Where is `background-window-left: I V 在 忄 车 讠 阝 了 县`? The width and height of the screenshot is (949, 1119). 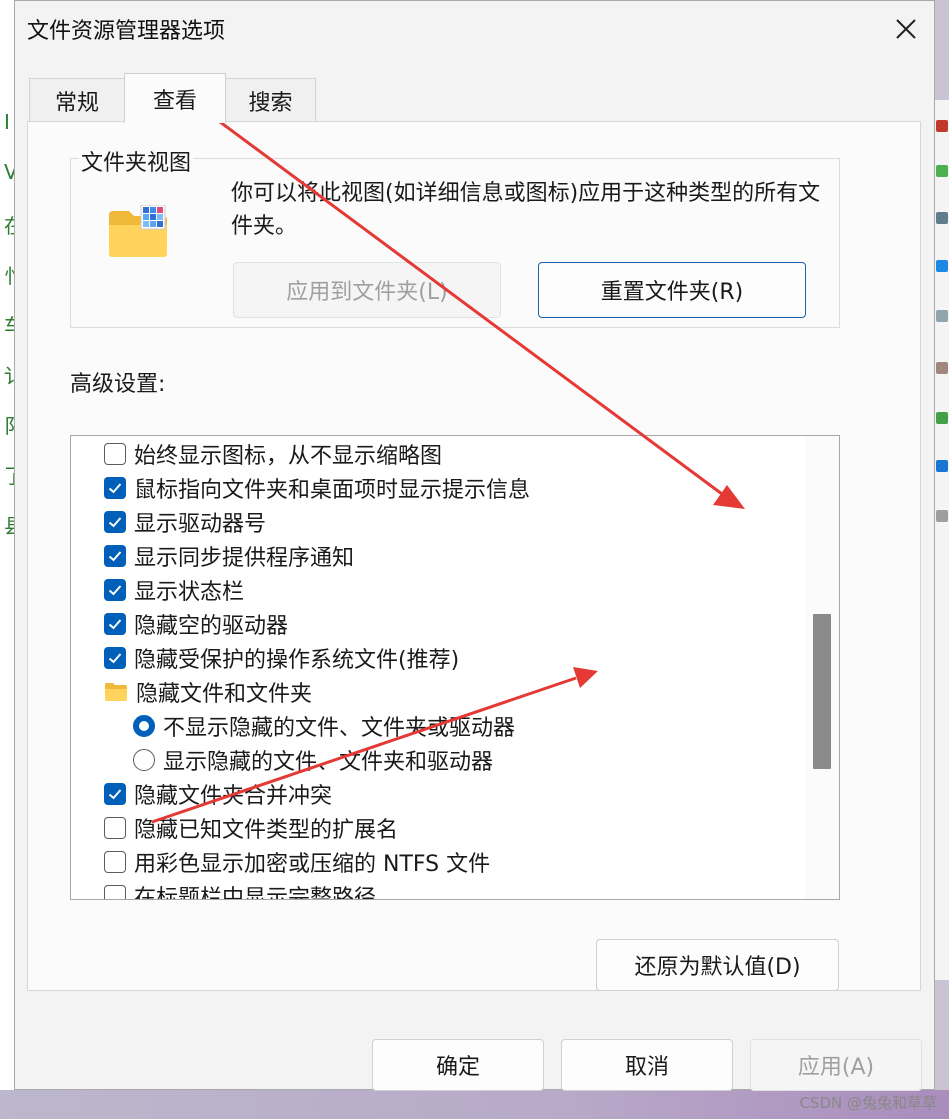
background-window-left: I V 在 忄 车 讠 阝 了 县 is located at coordinates (12, 559).